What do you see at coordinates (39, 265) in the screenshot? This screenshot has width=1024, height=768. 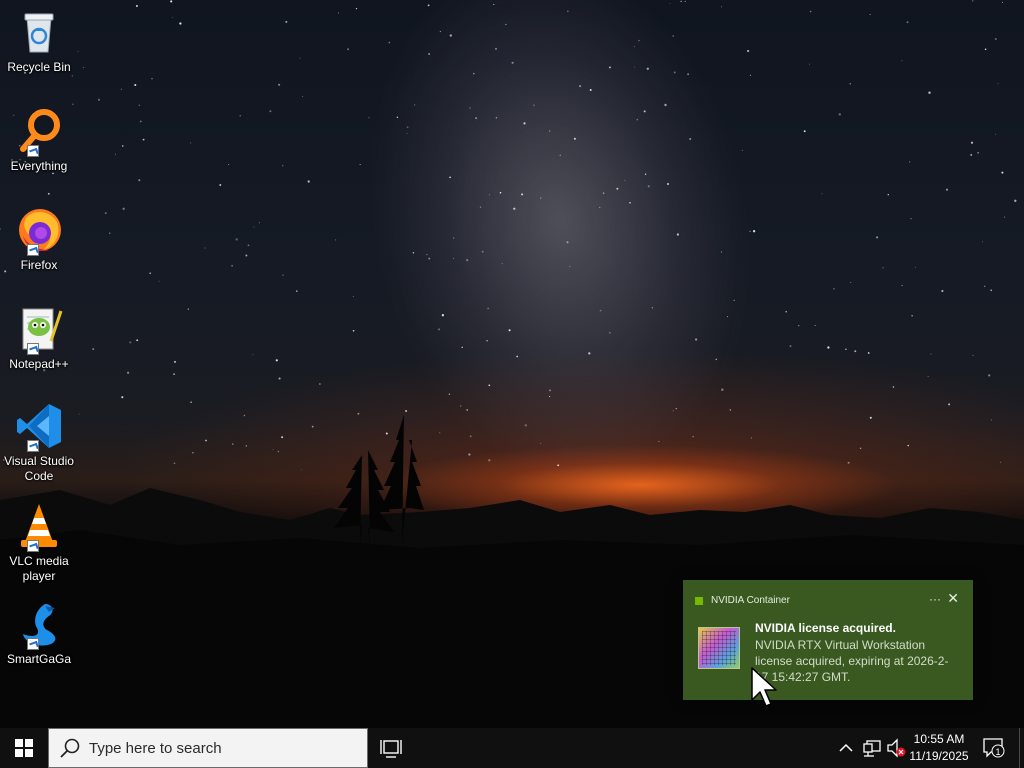 I see `desktop-icon-label: Firefox` at bounding box center [39, 265].